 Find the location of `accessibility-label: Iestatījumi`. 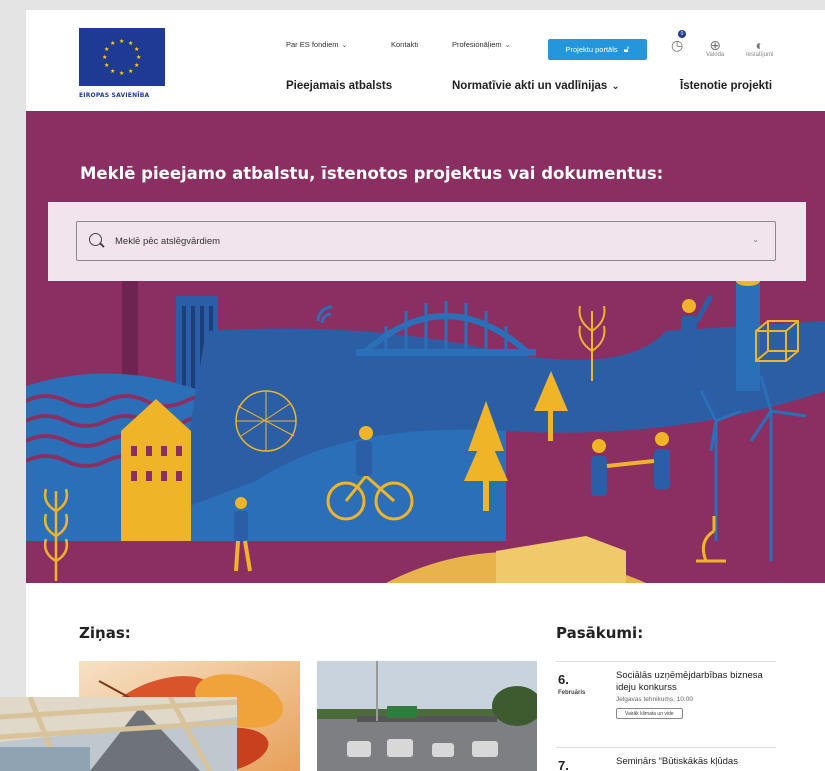

accessibility-label: Iestatījumi is located at coordinates (760, 55).